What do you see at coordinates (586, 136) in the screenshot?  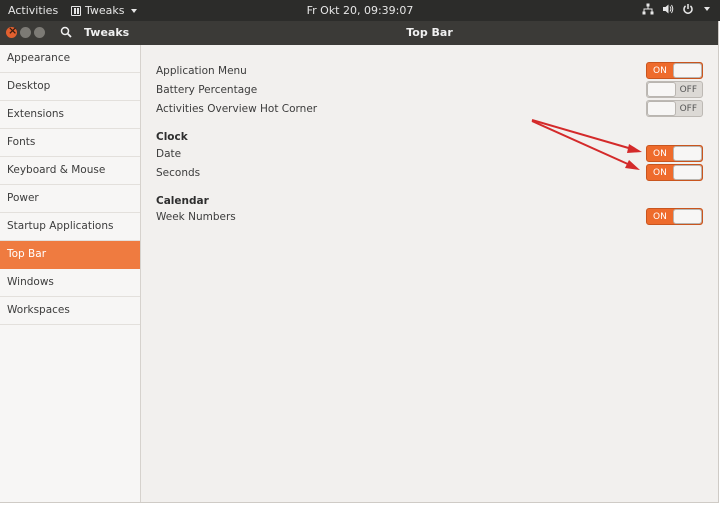 I see `arrow-to-date-switch` at bounding box center [586, 136].